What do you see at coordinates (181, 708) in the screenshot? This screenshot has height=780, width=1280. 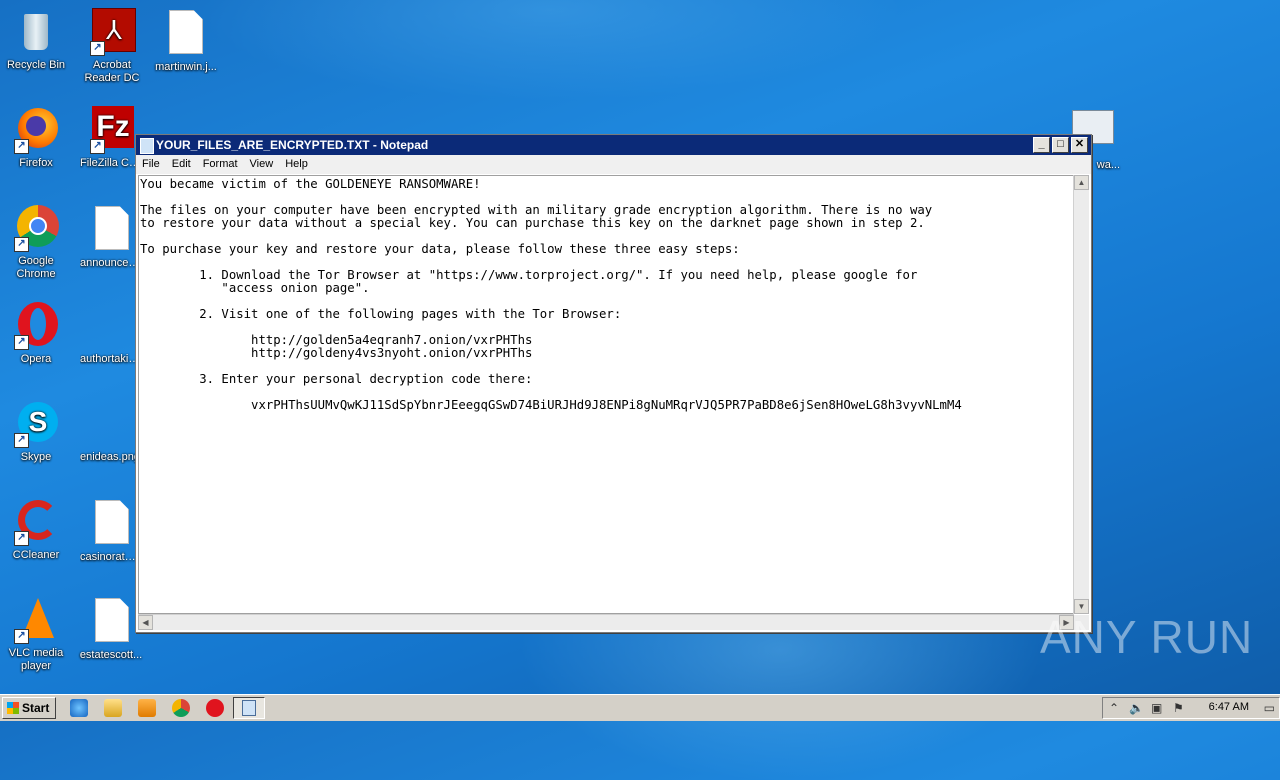 I see `chrome-taskbar-icon` at bounding box center [181, 708].